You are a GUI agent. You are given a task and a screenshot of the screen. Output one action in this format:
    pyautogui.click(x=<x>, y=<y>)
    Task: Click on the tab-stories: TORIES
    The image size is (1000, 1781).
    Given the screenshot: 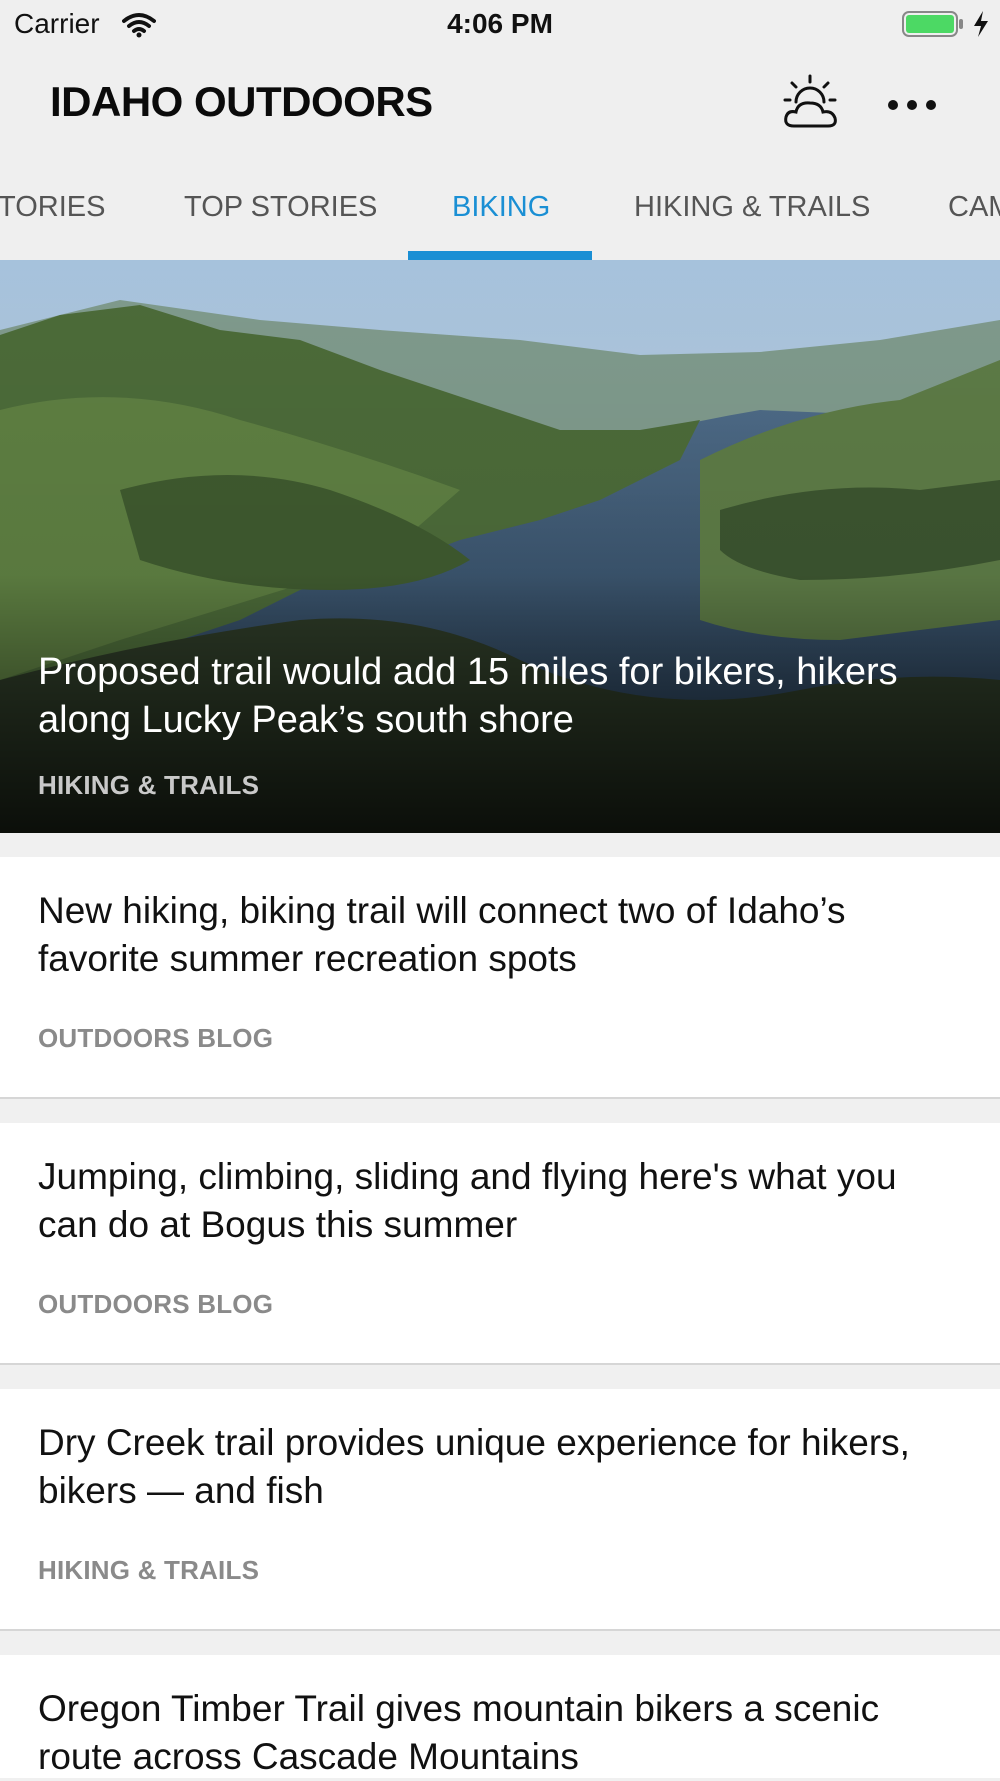 What is the action you would take?
    pyautogui.click(x=52, y=207)
    